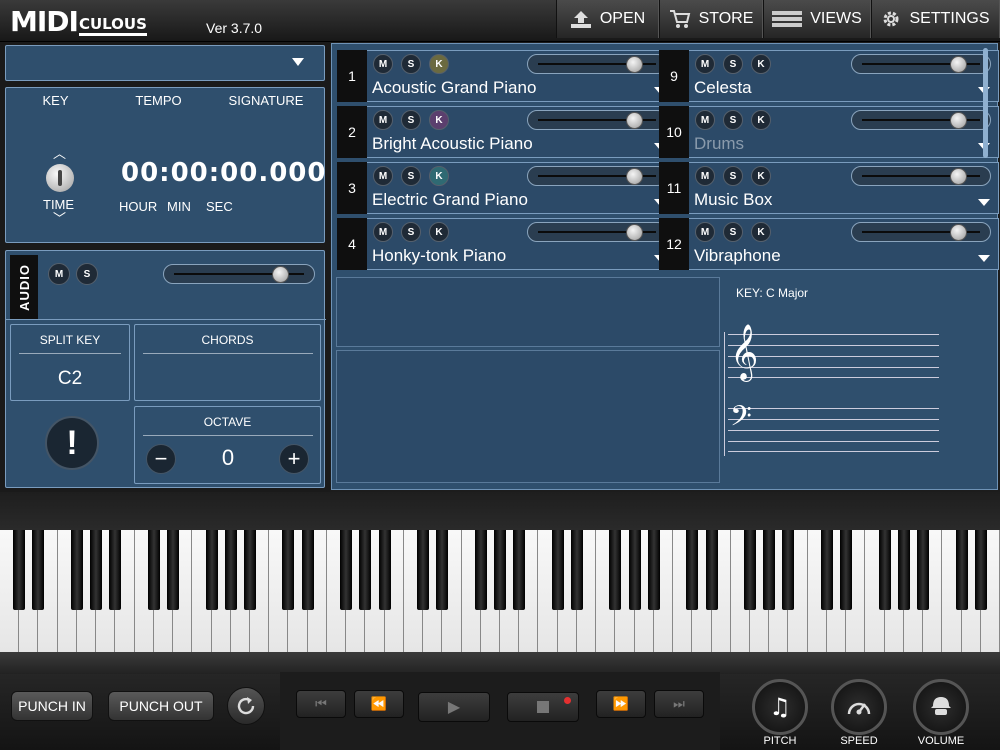 The image size is (1000, 750). Describe the element at coordinates (506, 244) in the screenshot. I see `track-row: 4 M S K Honky-tonk Piano` at that location.